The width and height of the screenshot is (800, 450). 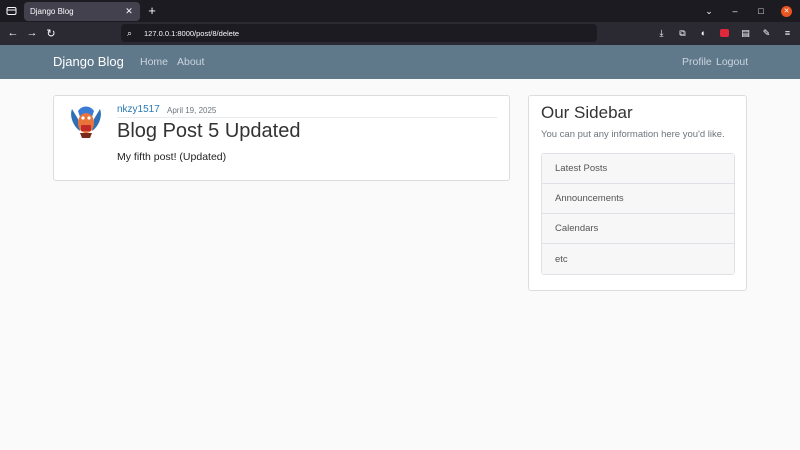 What do you see at coordinates (787, 33) in the screenshot?
I see `menu-icon: ≡` at bounding box center [787, 33].